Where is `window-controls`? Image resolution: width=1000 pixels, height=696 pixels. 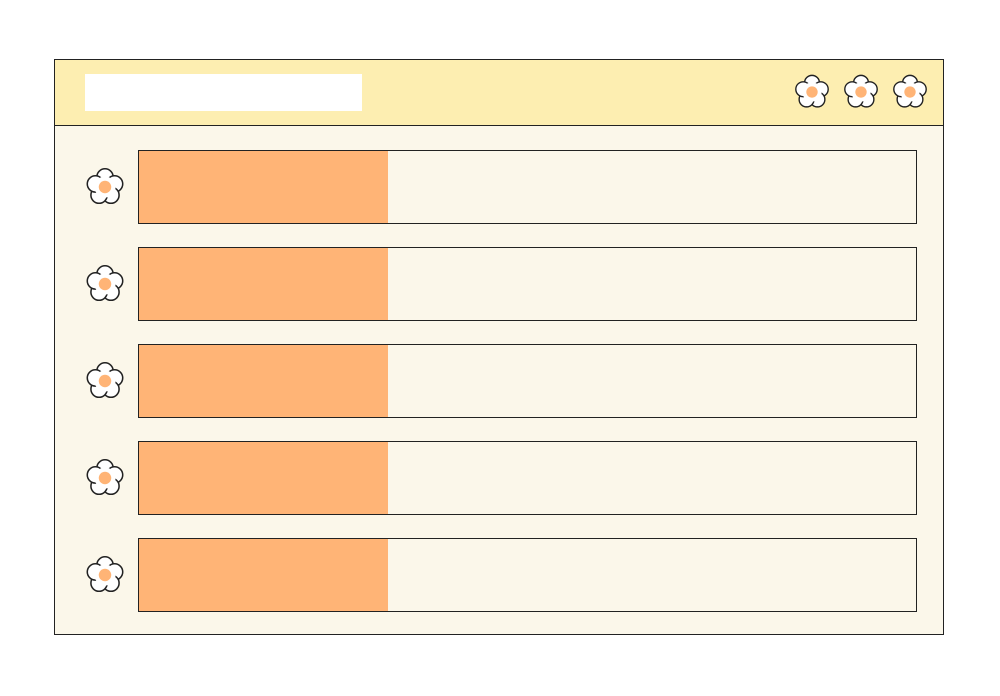
window-controls is located at coordinates (861, 92).